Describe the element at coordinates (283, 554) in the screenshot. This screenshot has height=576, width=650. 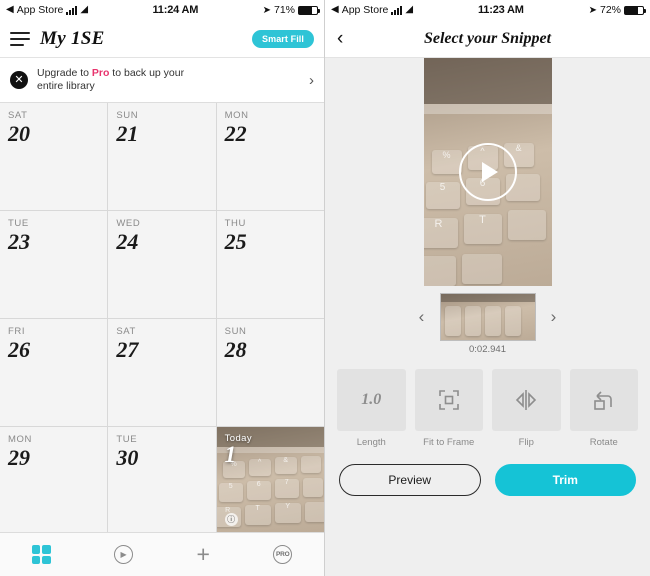
I see `tab-pro-icon: PRO` at that location.